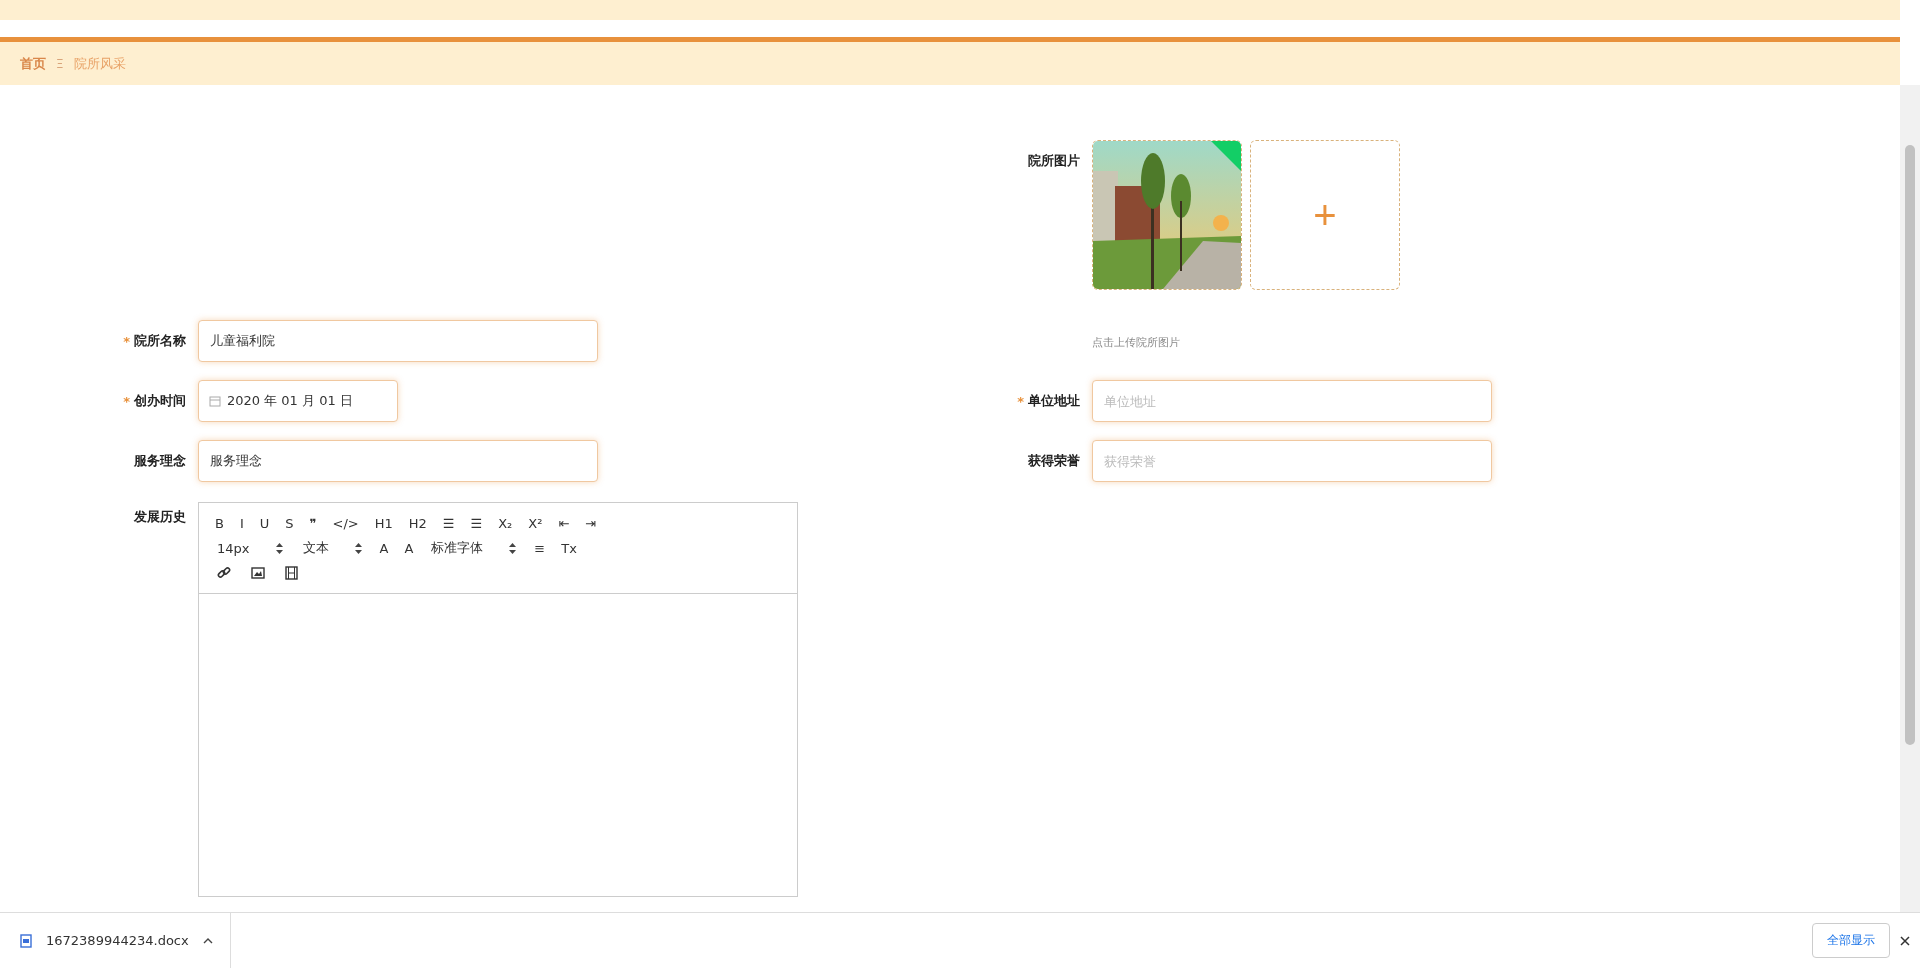  Describe the element at coordinates (160, 401) in the screenshot. I see `field-label: 创办时间` at that location.